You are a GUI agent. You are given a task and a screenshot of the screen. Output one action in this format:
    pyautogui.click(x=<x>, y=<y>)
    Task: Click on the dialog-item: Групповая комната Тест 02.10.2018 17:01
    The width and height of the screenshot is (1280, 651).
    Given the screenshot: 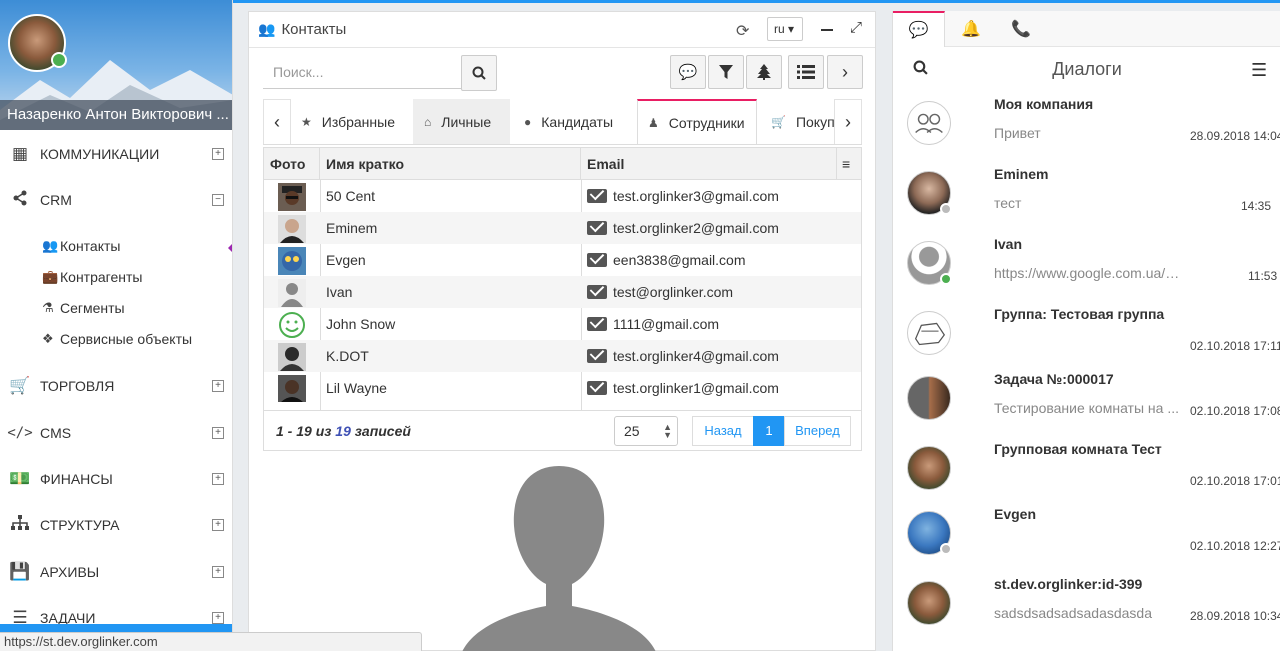 What is the action you would take?
    pyautogui.click(x=1086, y=475)
    